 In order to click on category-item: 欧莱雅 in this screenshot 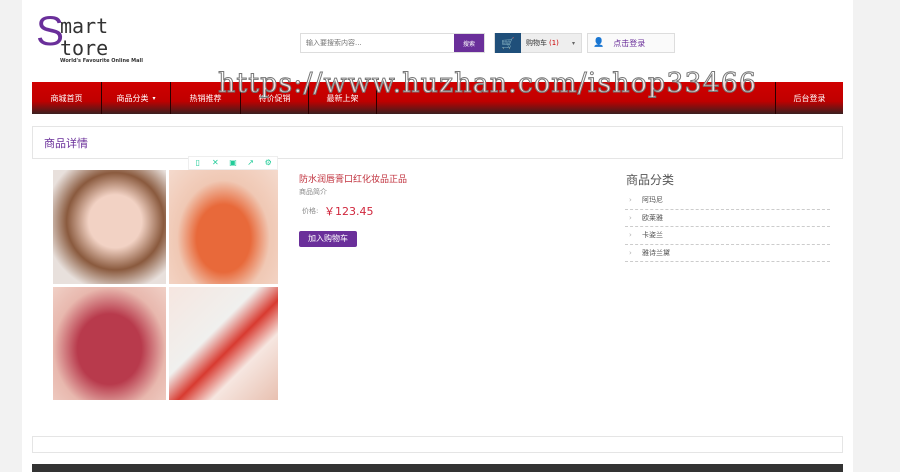, I will do `click(727, 218)`.